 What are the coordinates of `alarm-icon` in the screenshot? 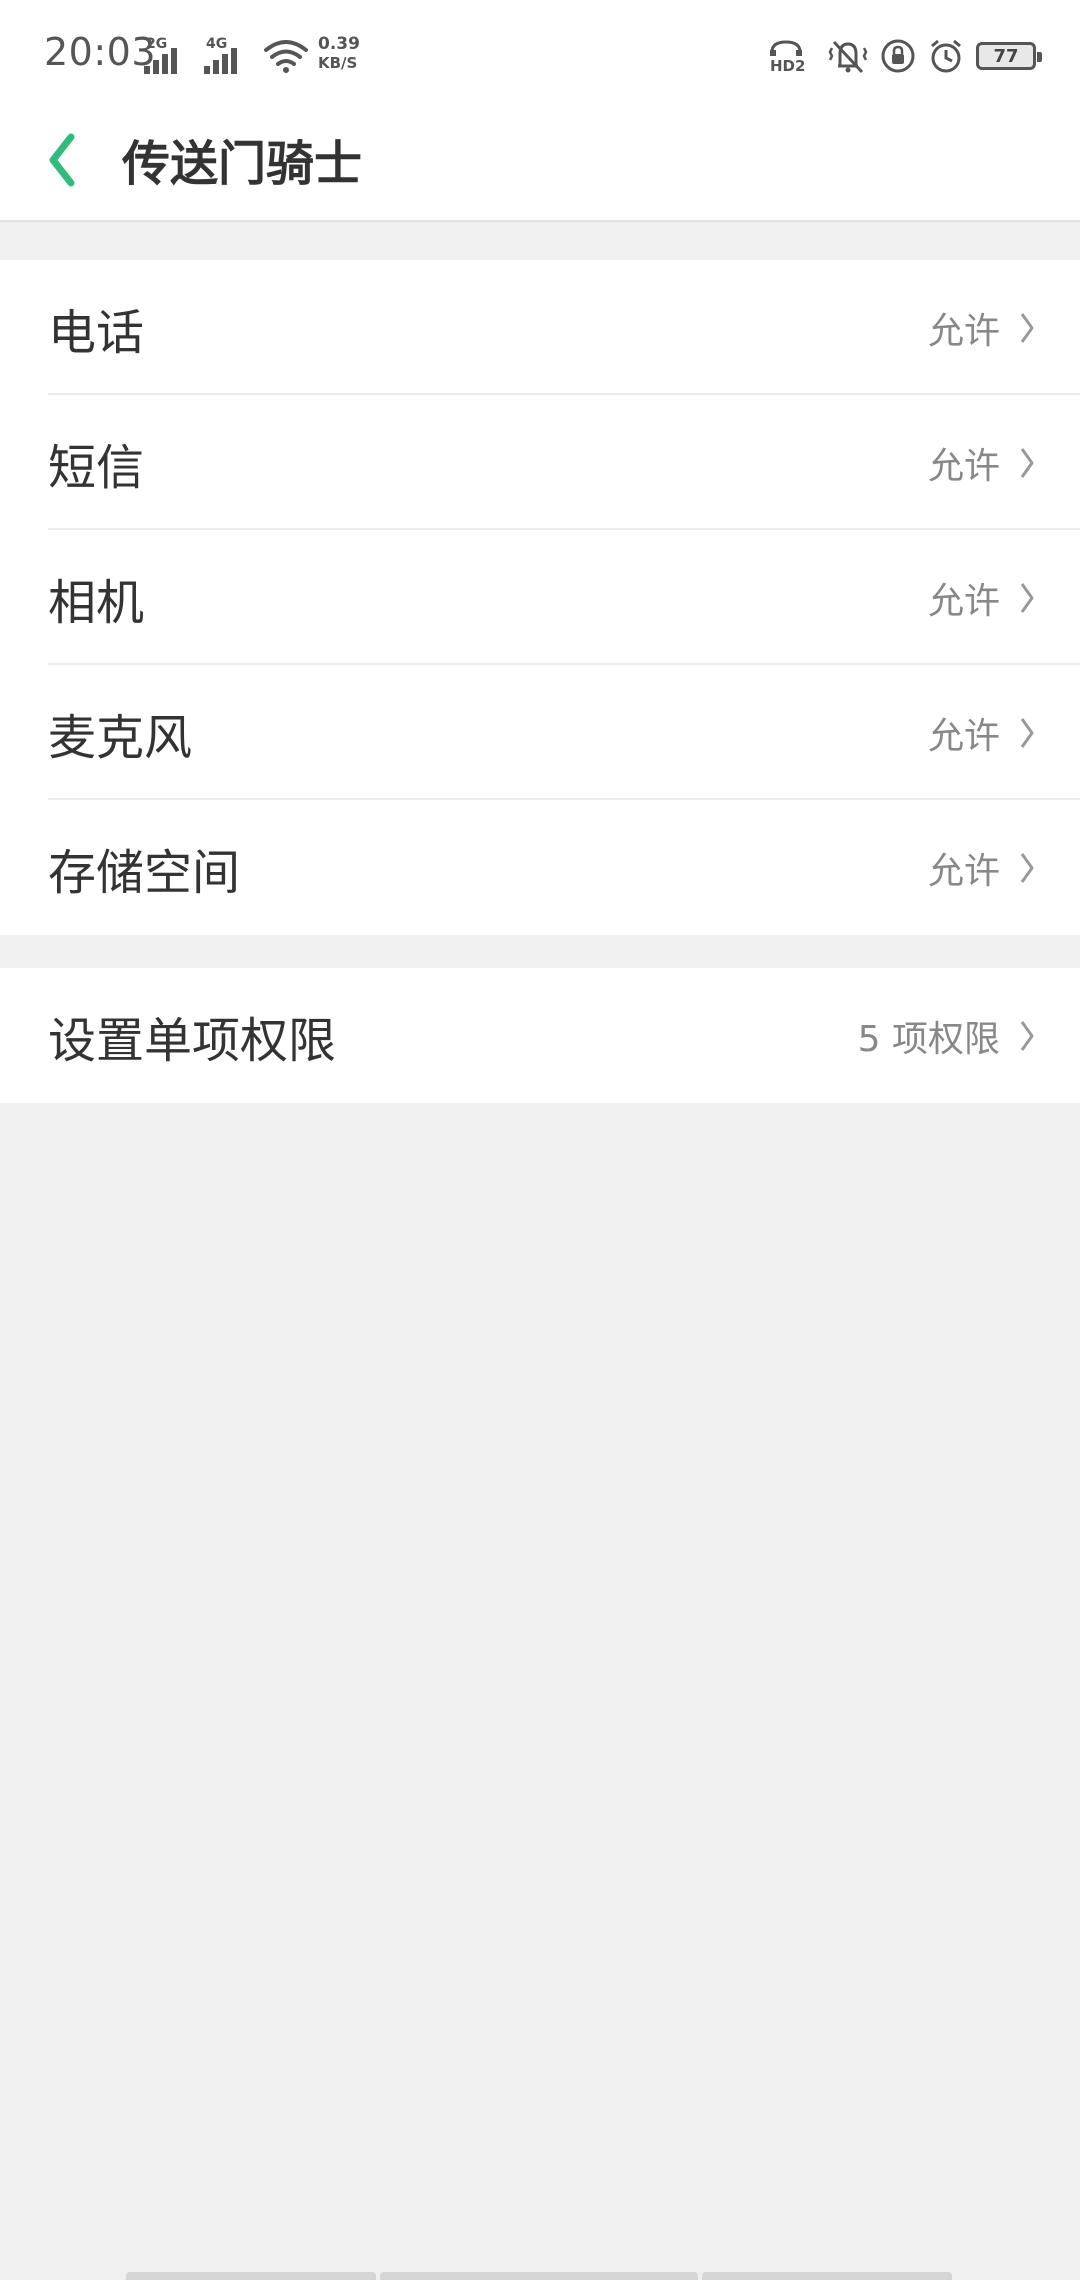 It's located at (946, 56).